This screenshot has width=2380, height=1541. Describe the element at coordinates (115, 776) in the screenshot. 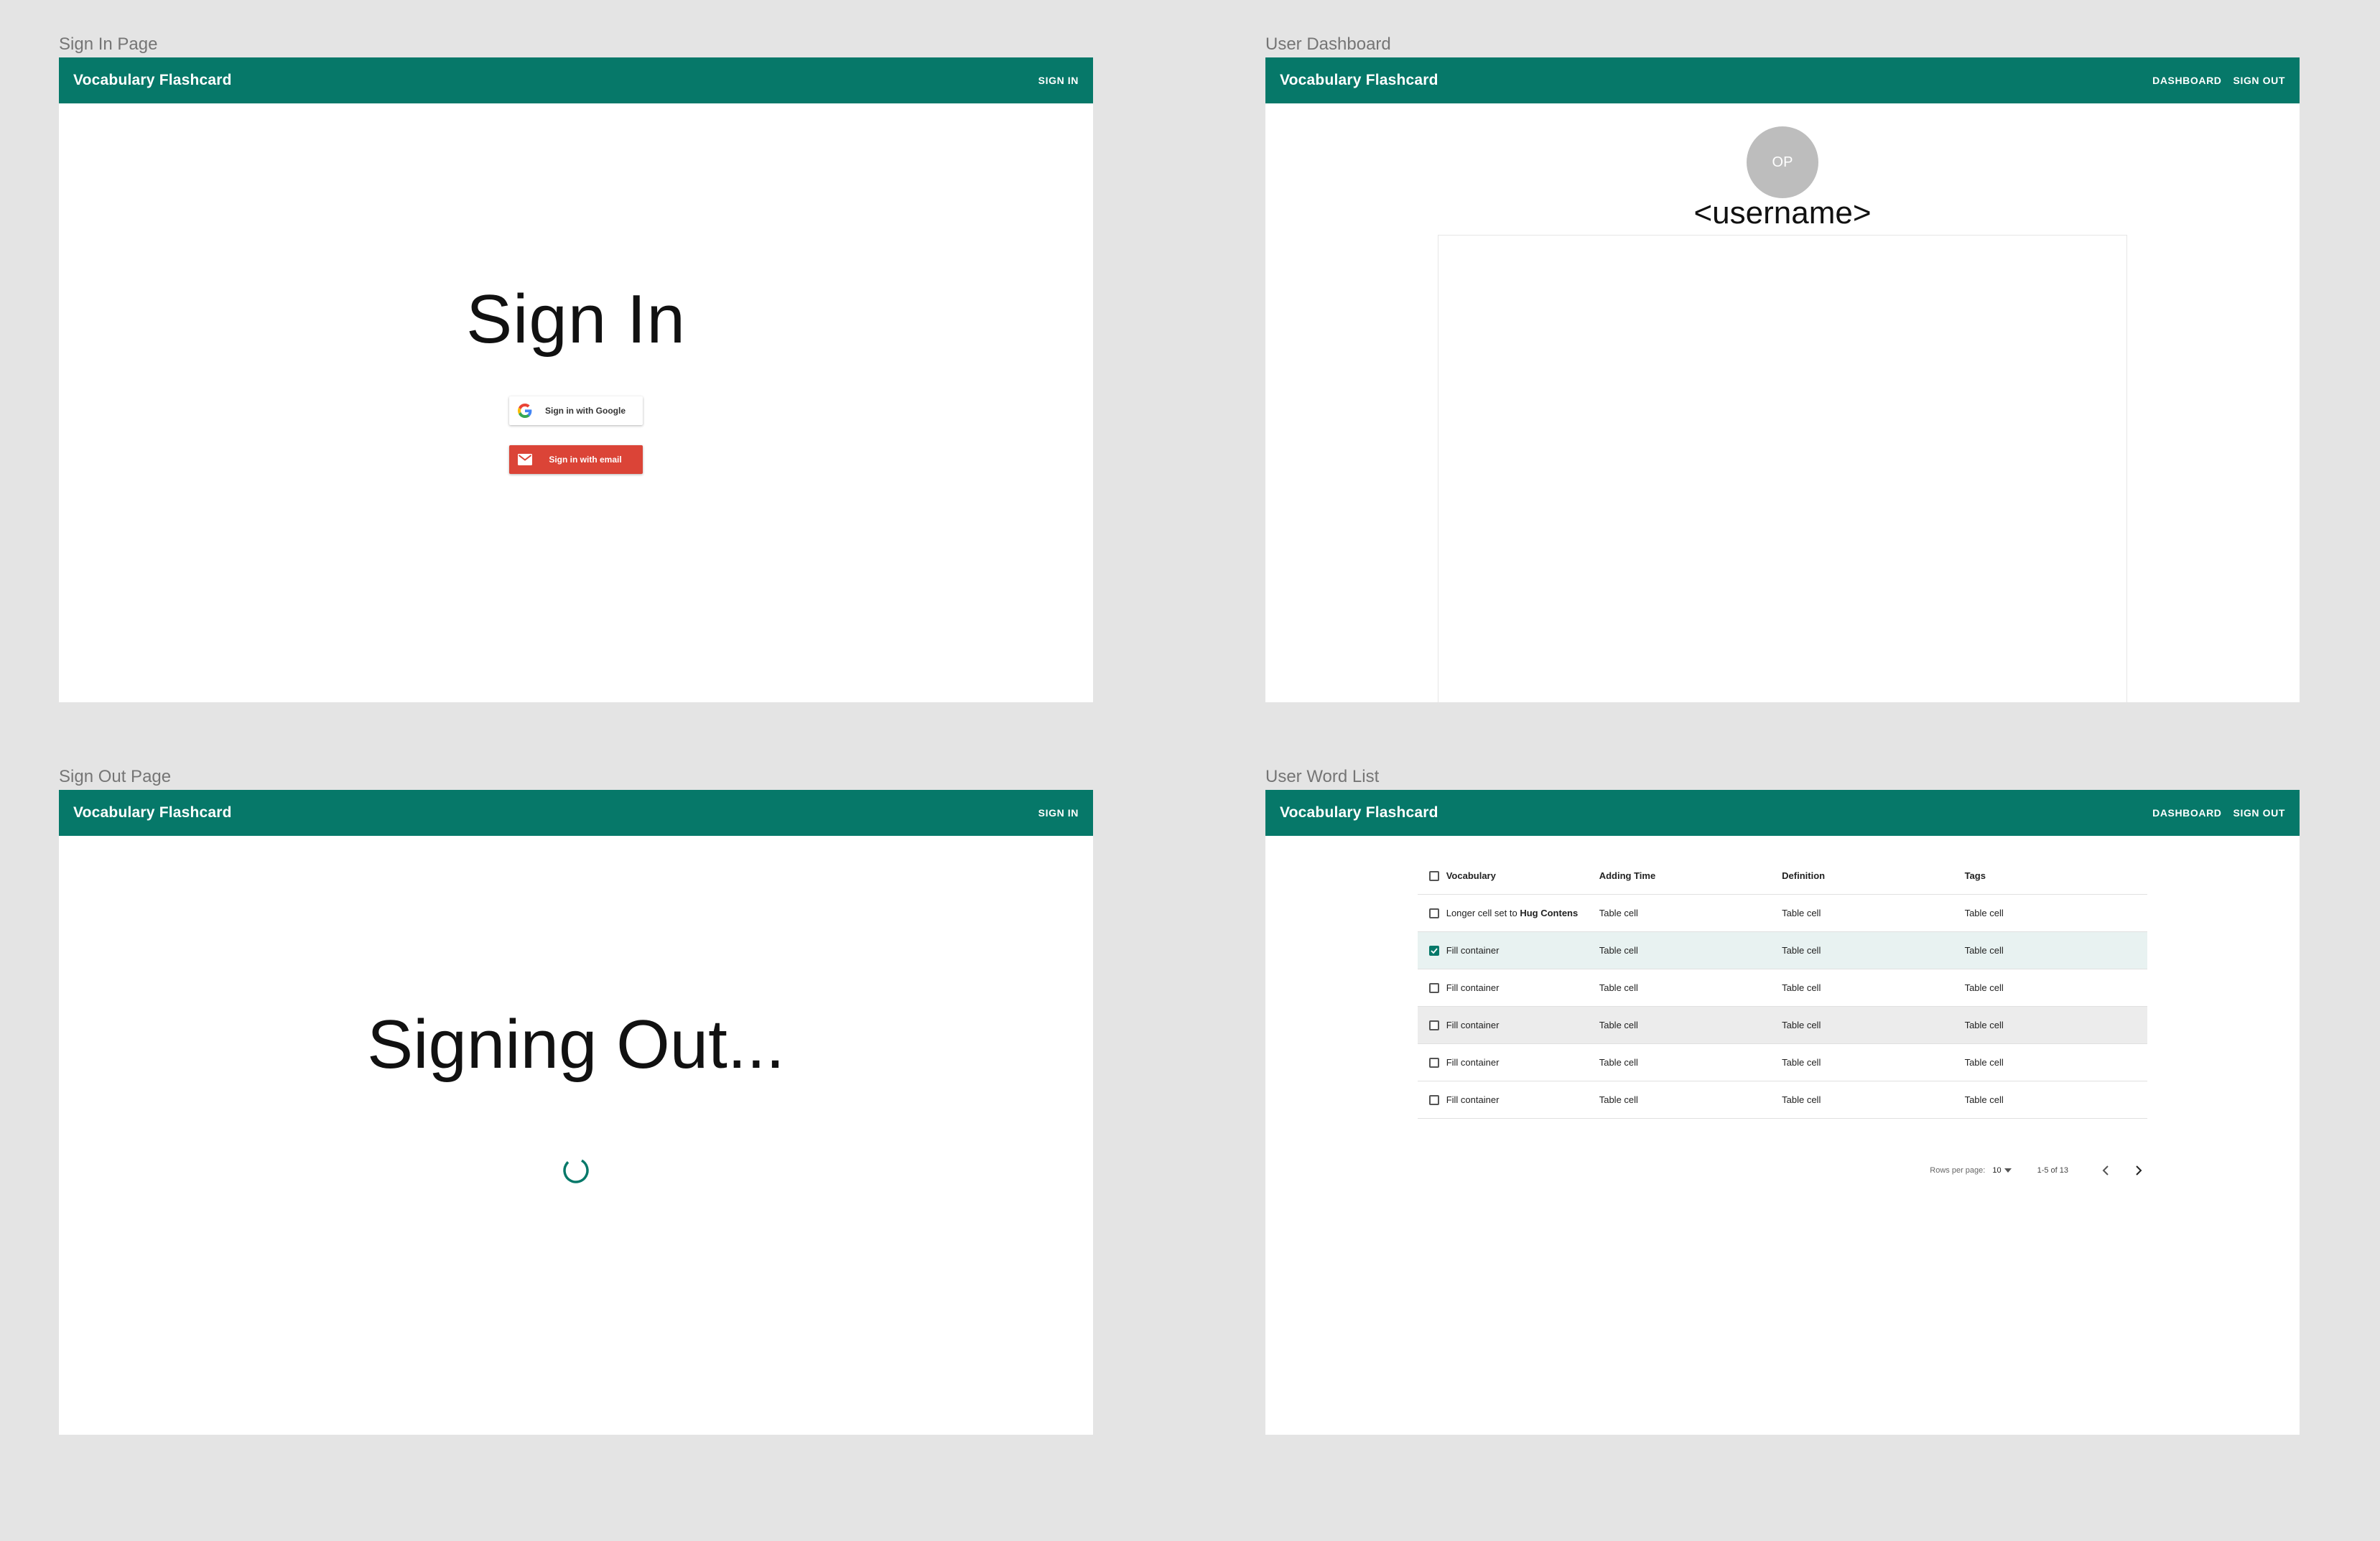

I see `frame-label-signout: Sign Out Page` at that location.